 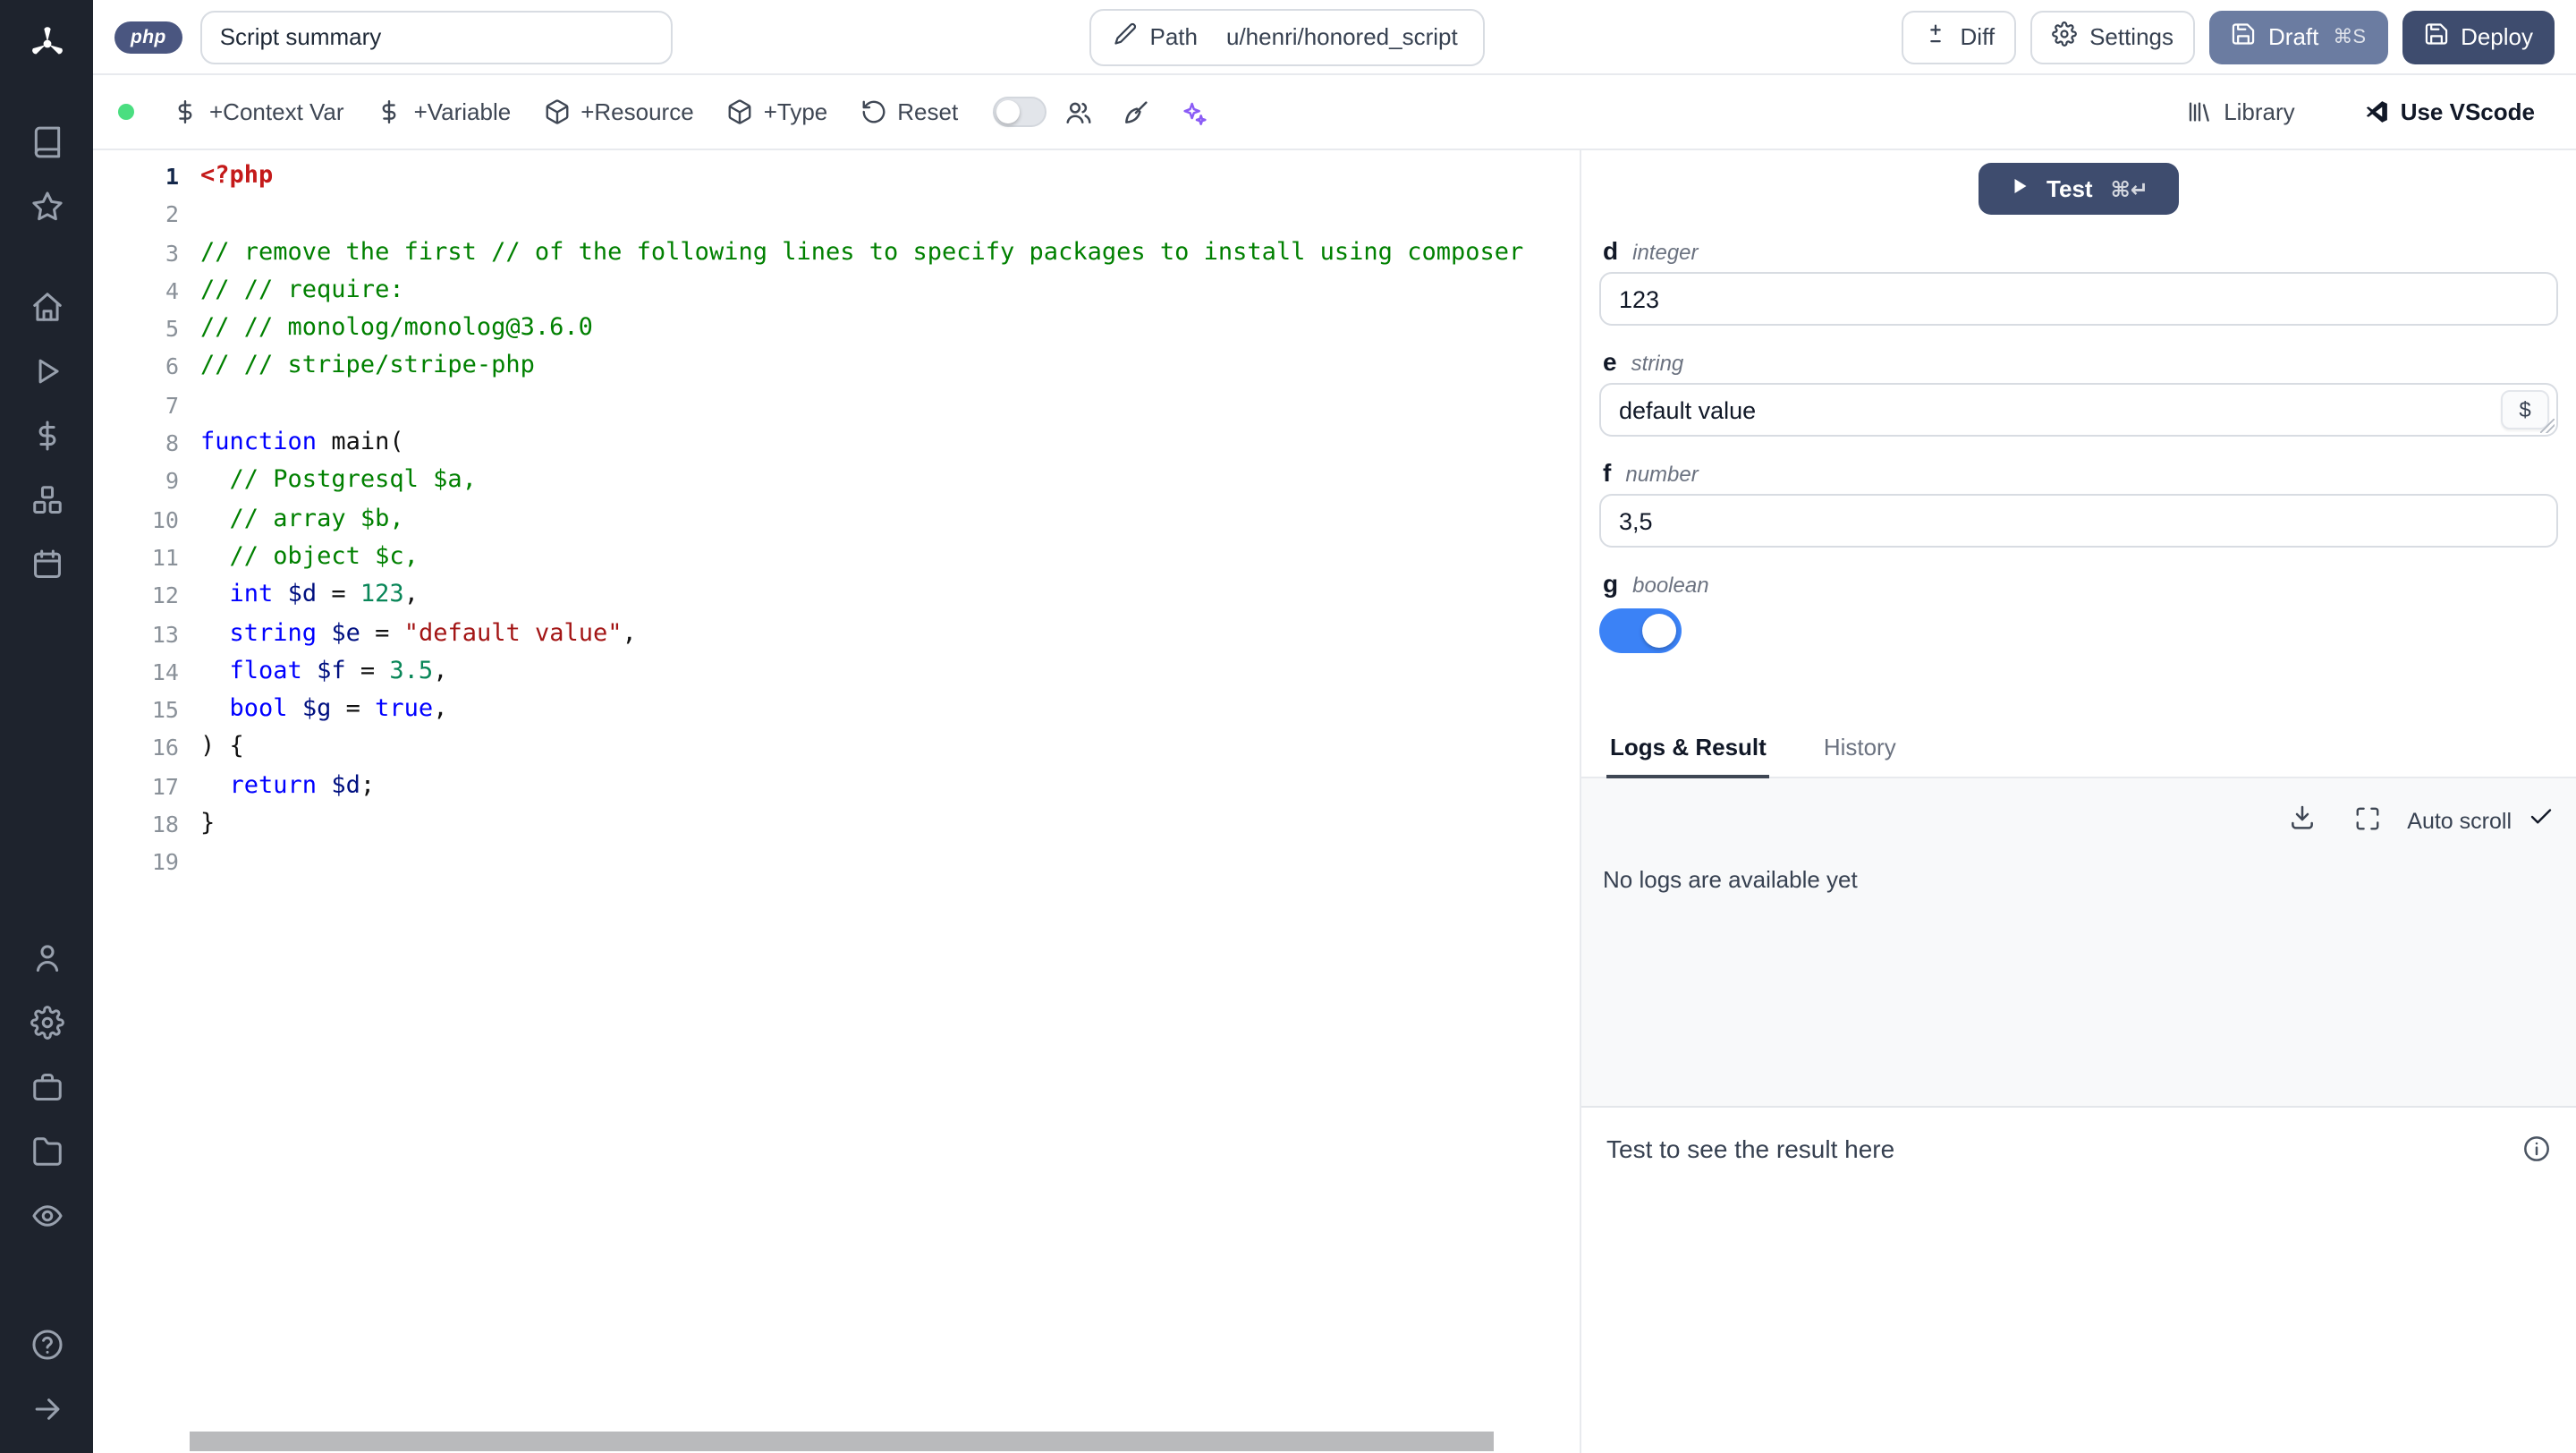 What do you see at coordinates (2078, 299) in the screenshot?
I see `arg-d-input` at bounding box center [2078, 299].